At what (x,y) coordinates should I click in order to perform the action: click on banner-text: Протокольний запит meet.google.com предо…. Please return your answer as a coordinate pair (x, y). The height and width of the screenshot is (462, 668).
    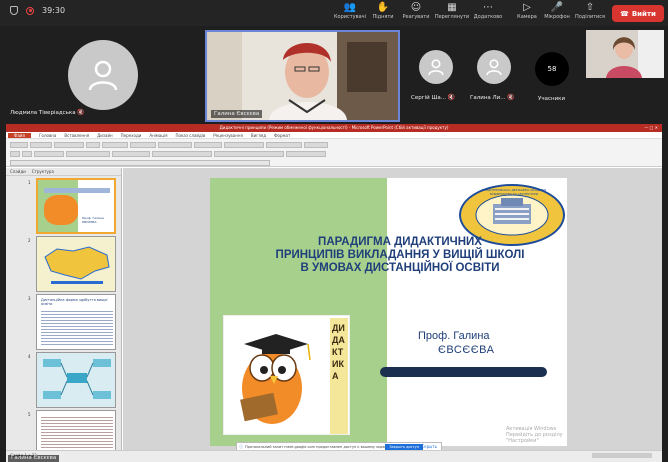
    Looking at the image, I should click on (317, 447).